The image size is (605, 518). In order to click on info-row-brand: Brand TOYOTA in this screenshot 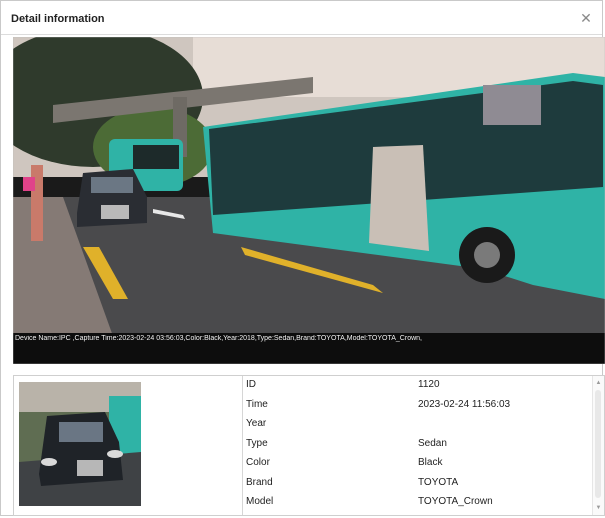, I will do `click(418, 484)`.